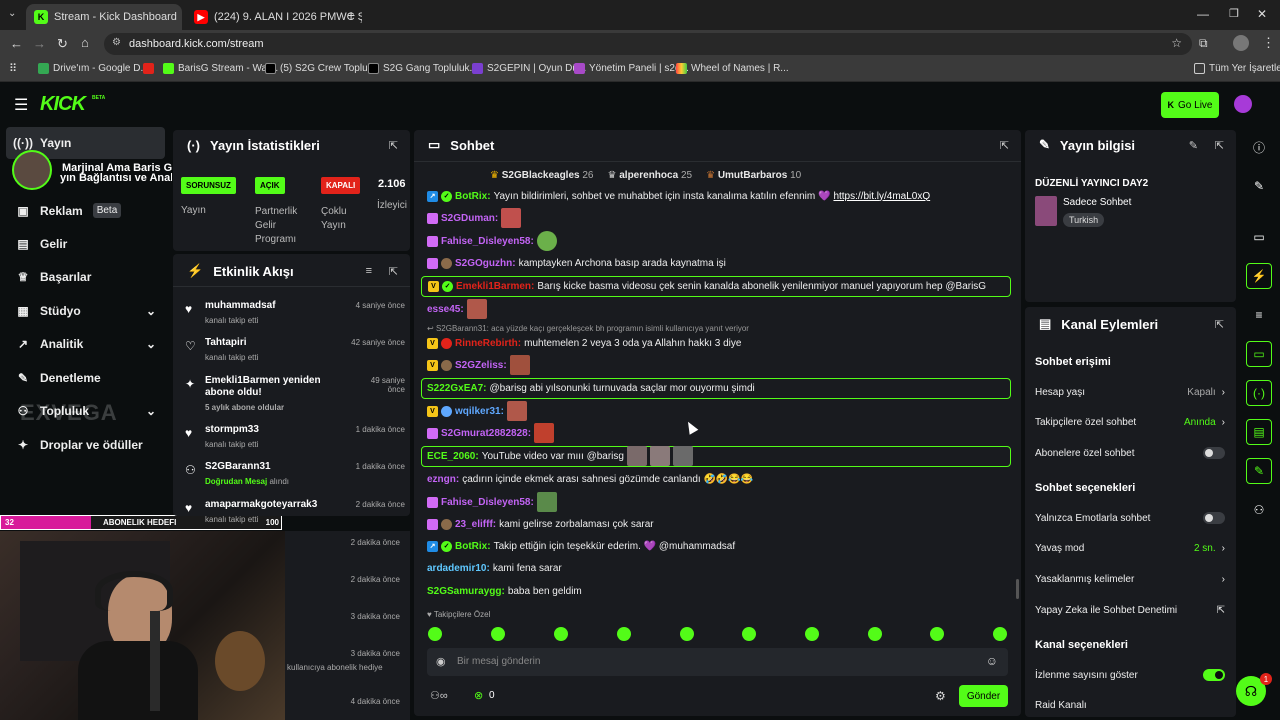  Describe the element at coordinates (1259, 147) in the screenshot. I see `info-icon: ⓘ` at that location.